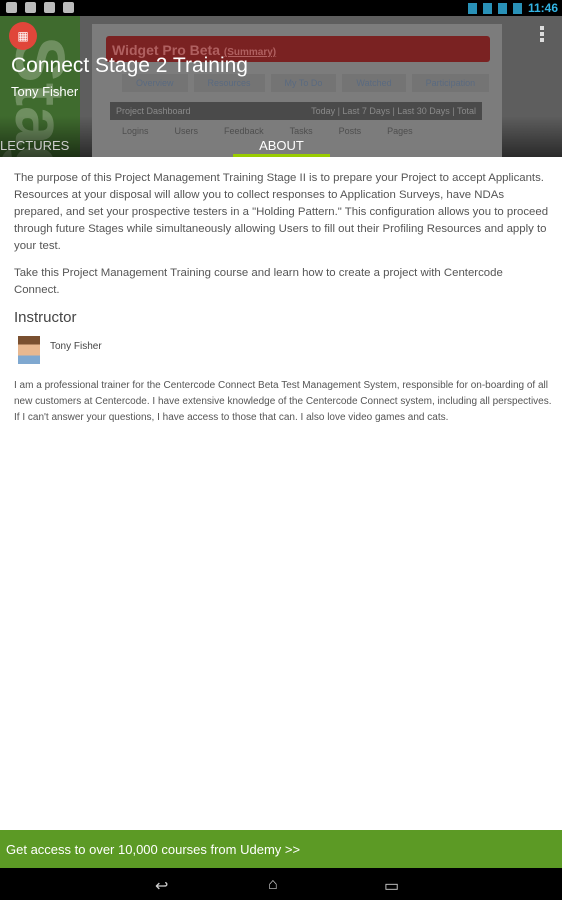 The height and width of the screenshot is (900, 562). What do you see at coordinates (487, 8) in the screenshot?
I see `signal-icon` at bounding box center [487, 8].